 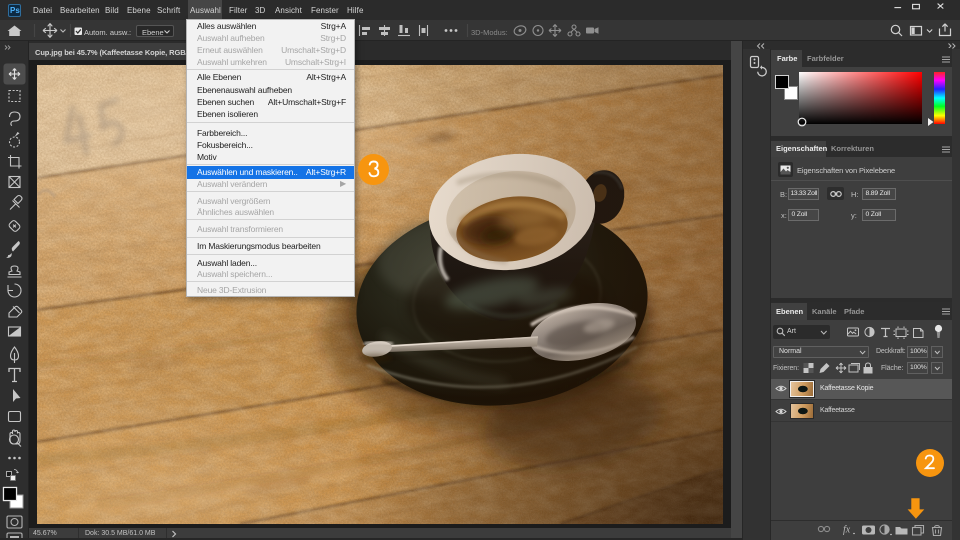 I want to click on svg-text: fx, so click(x=847, y=530).